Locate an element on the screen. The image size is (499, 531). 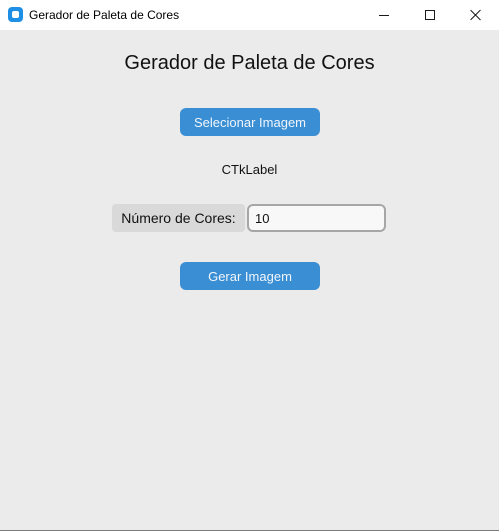
status-label: CTkLabel is located at coordinates (249, 169).